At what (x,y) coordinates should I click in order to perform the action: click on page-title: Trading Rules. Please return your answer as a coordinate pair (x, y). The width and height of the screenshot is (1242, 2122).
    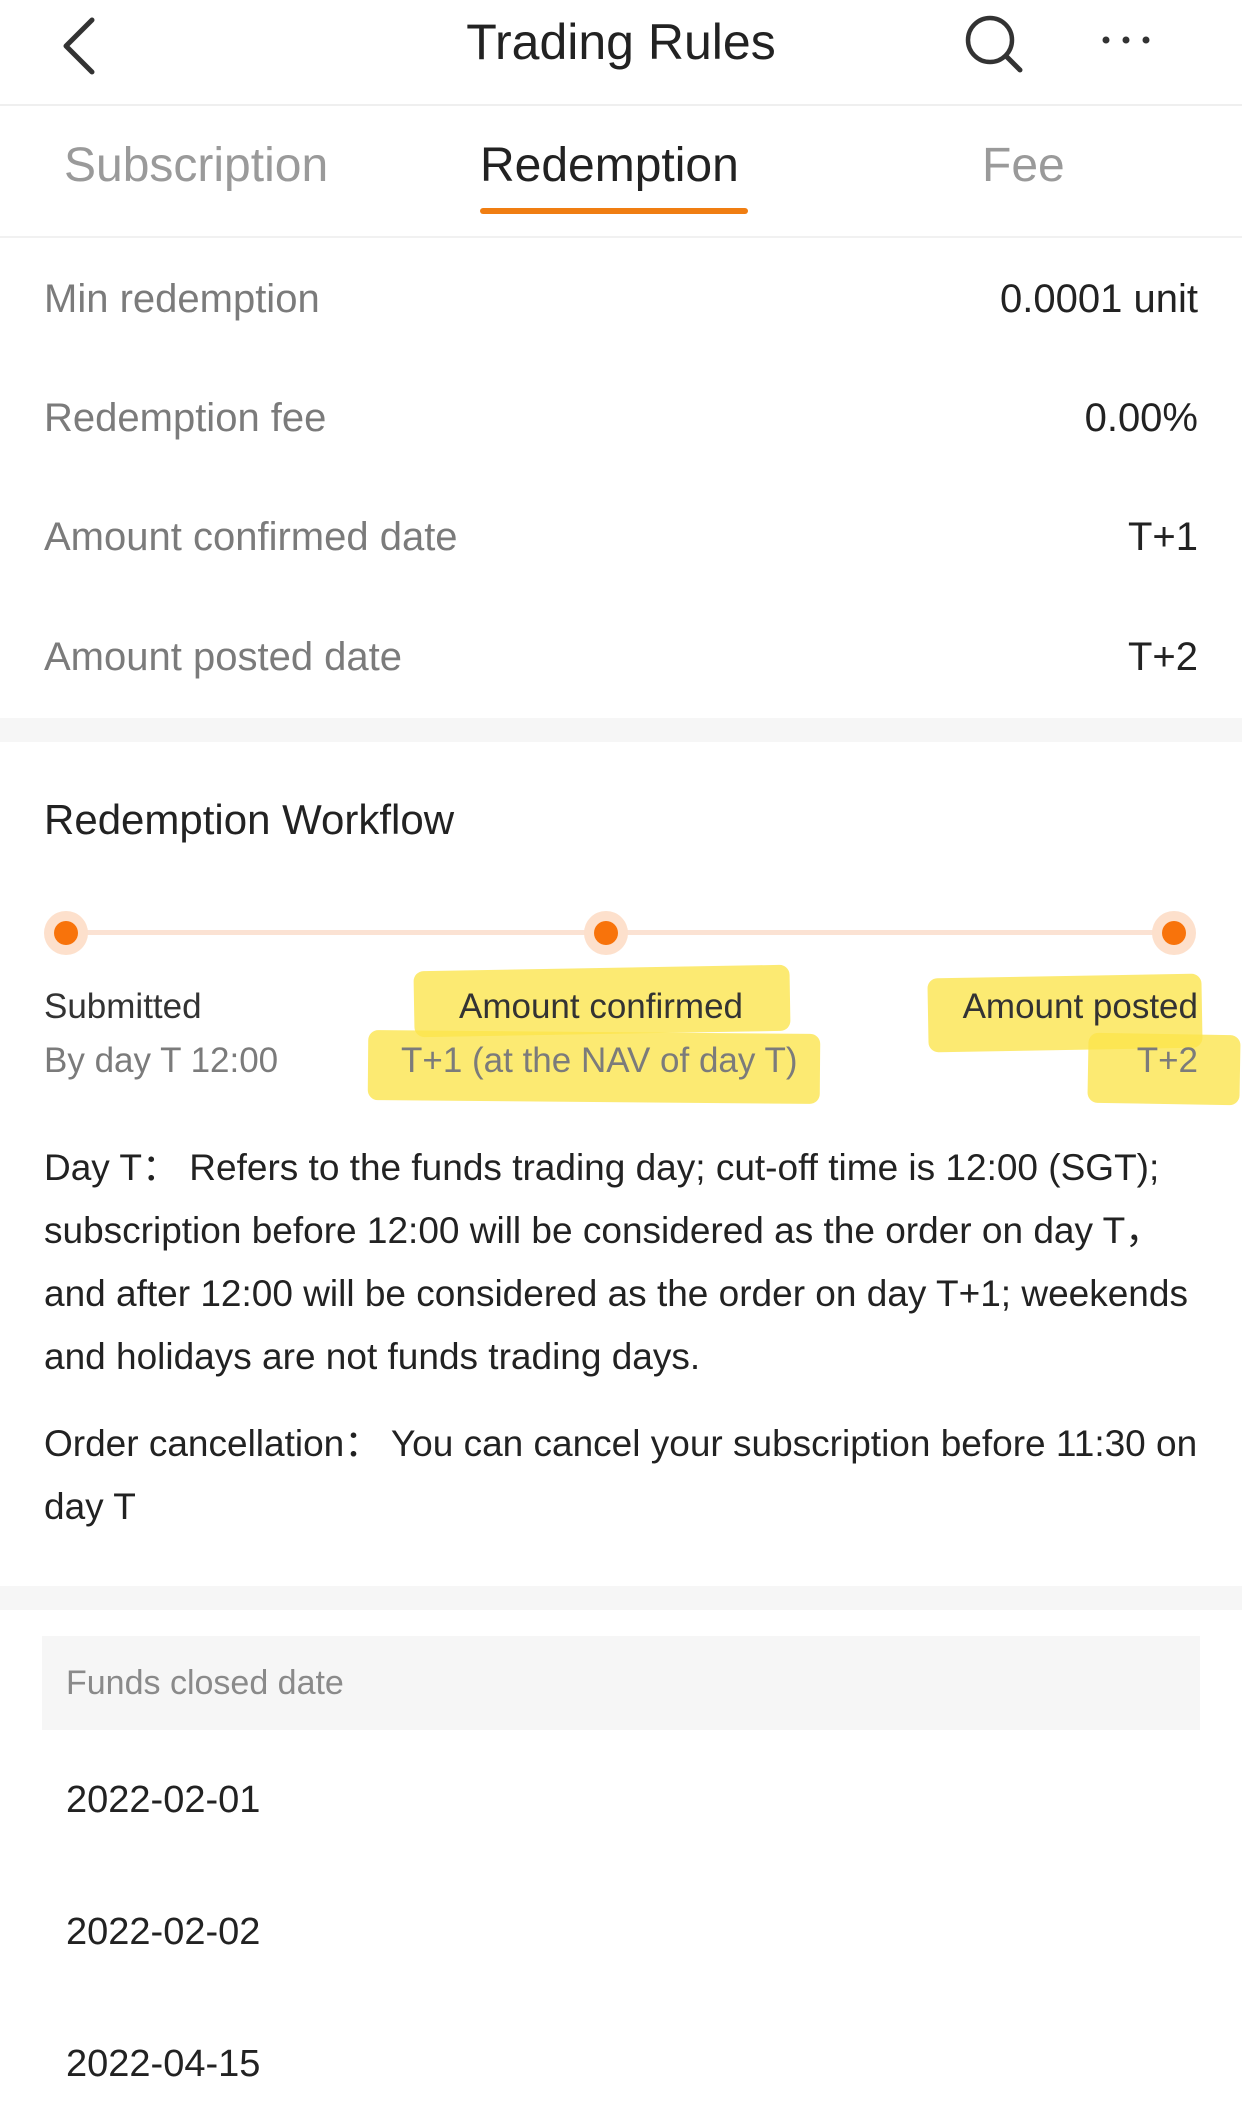
    Looking at the image, I should click on (621, 42).